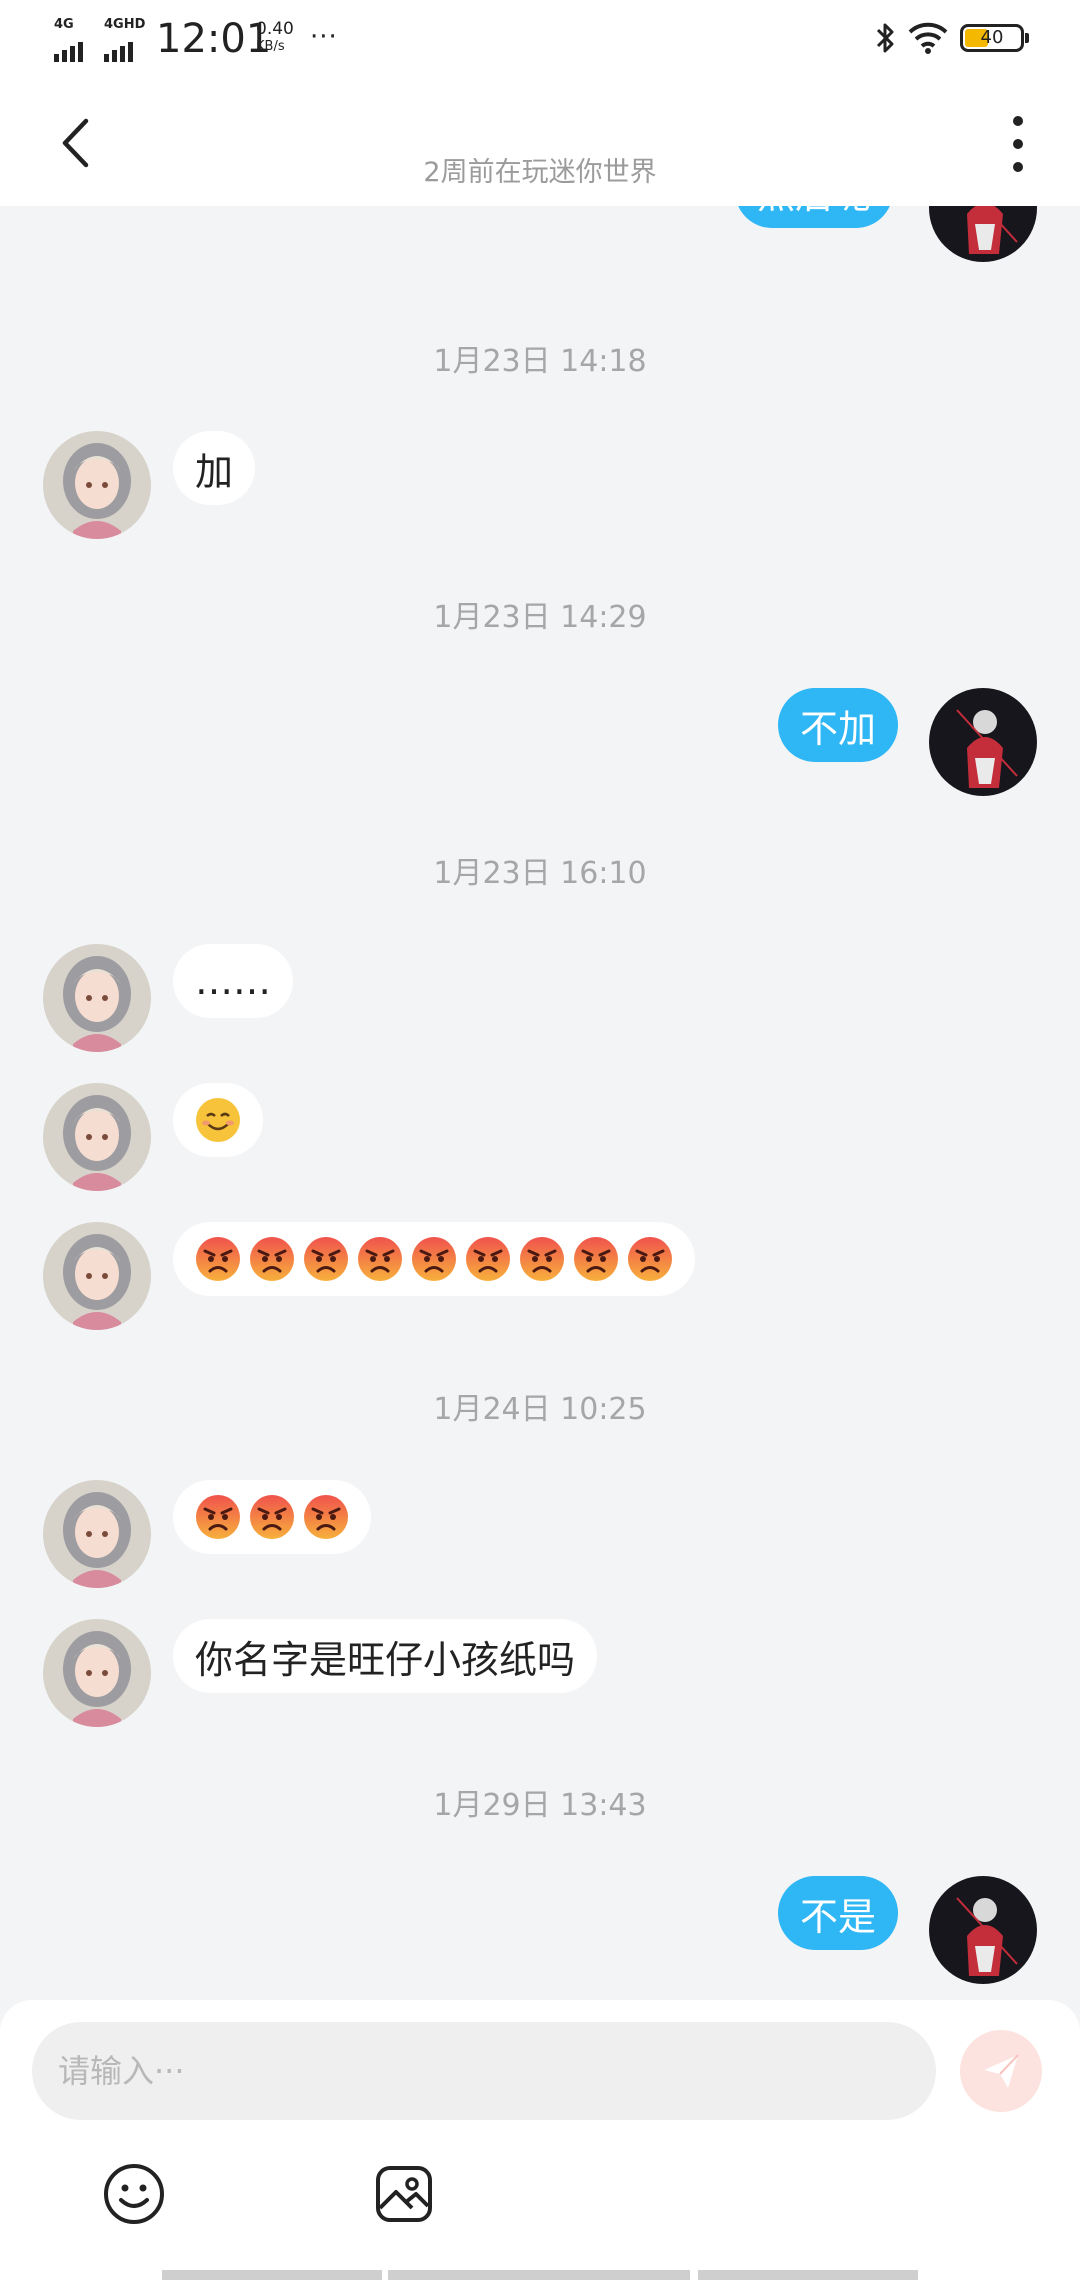 This screenshot has width=1080, height=2280. What do you see at coordinates (275, 29) in the screenshot?
I see `net-speed-value: 0.40` at bounding box center [275, 29].